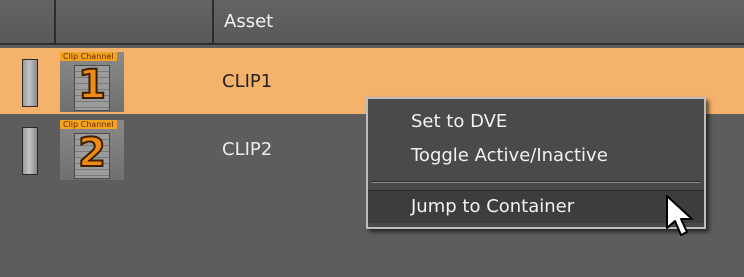  Describe the element at coordinates (249, 21) in the screenshot. I see `column-header-asset-label: Asset` at that location.